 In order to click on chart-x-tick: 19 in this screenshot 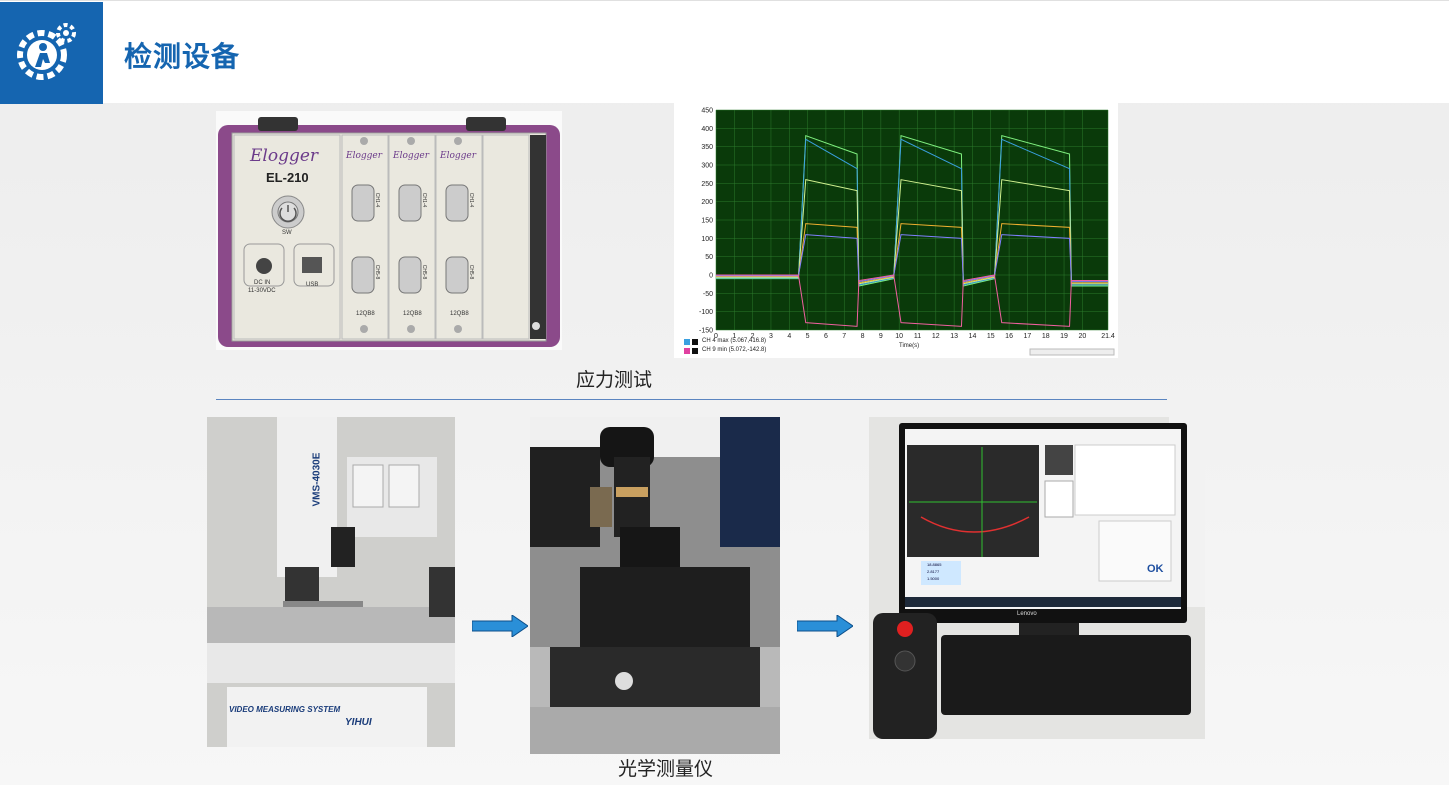, I will do `click(1064, 336)`.